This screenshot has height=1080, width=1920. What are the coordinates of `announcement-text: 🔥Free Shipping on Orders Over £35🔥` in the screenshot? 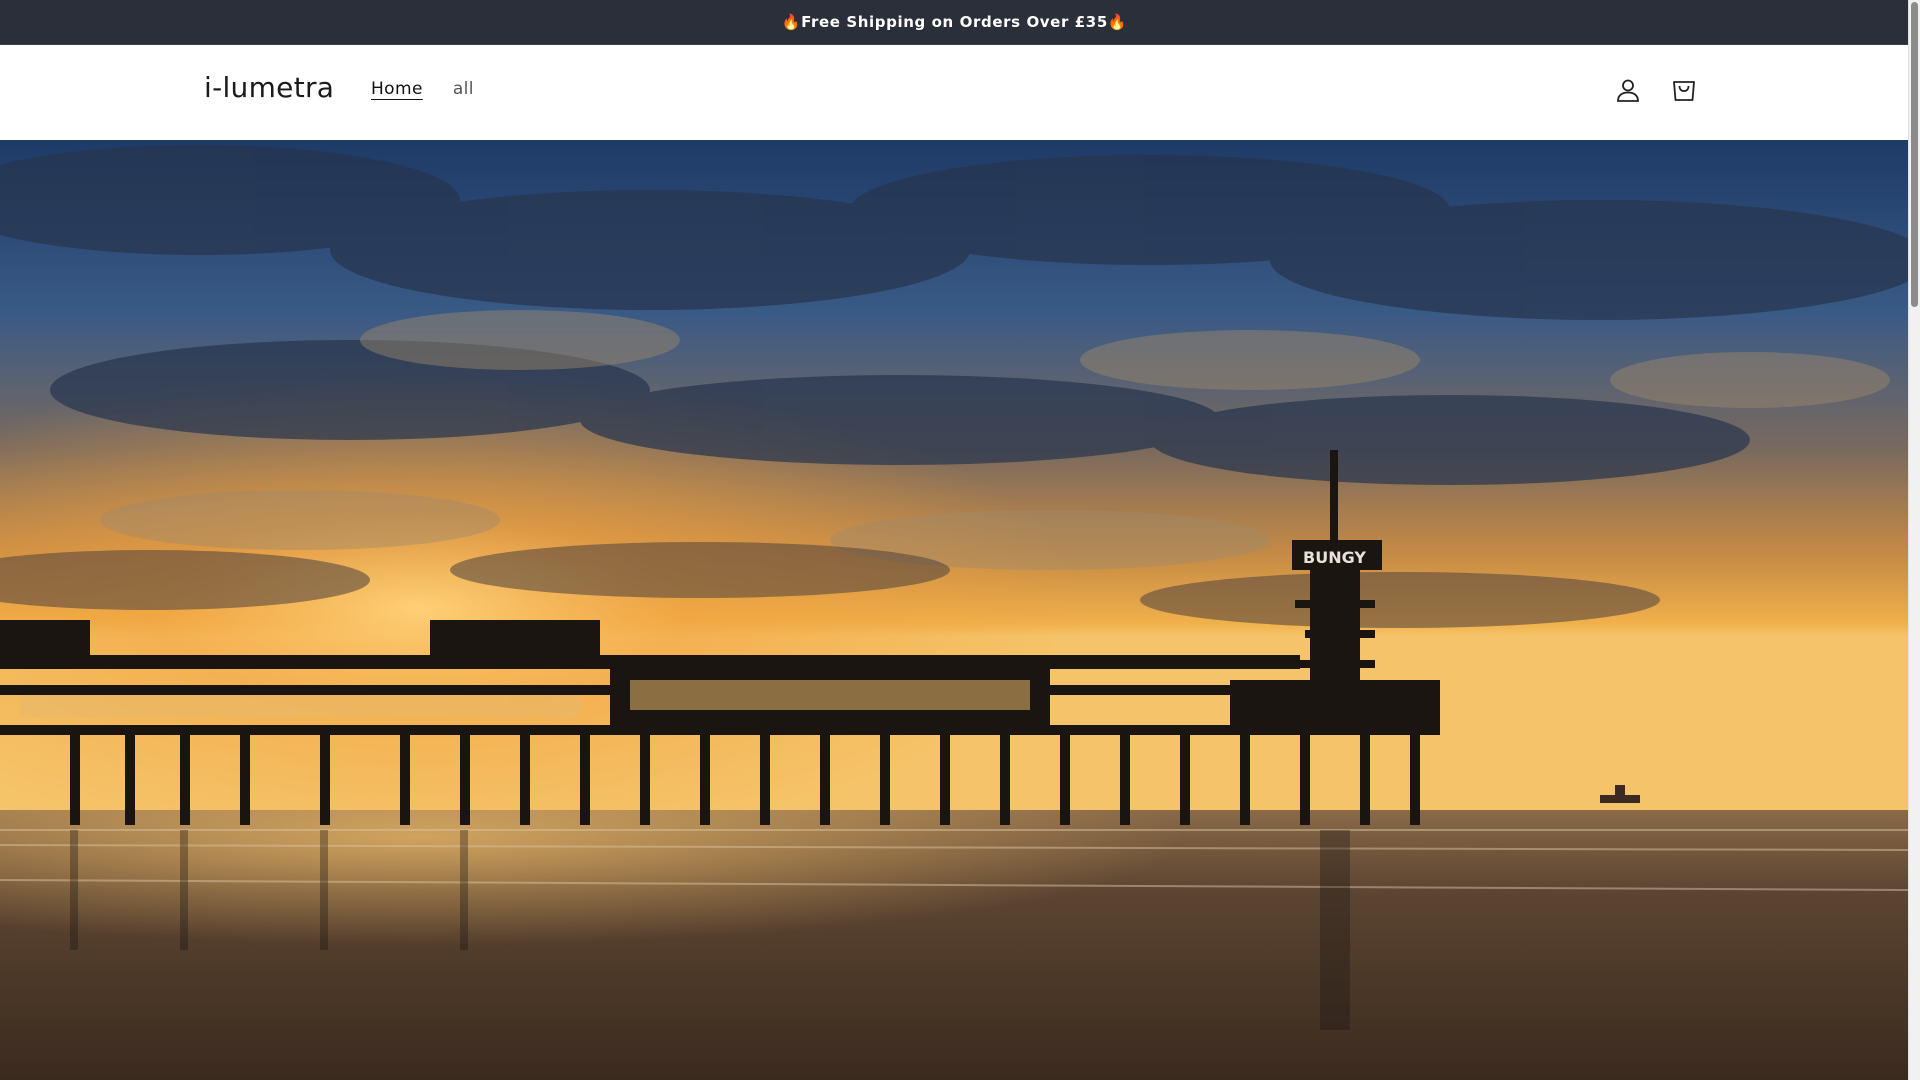 It's located at (954, 22).